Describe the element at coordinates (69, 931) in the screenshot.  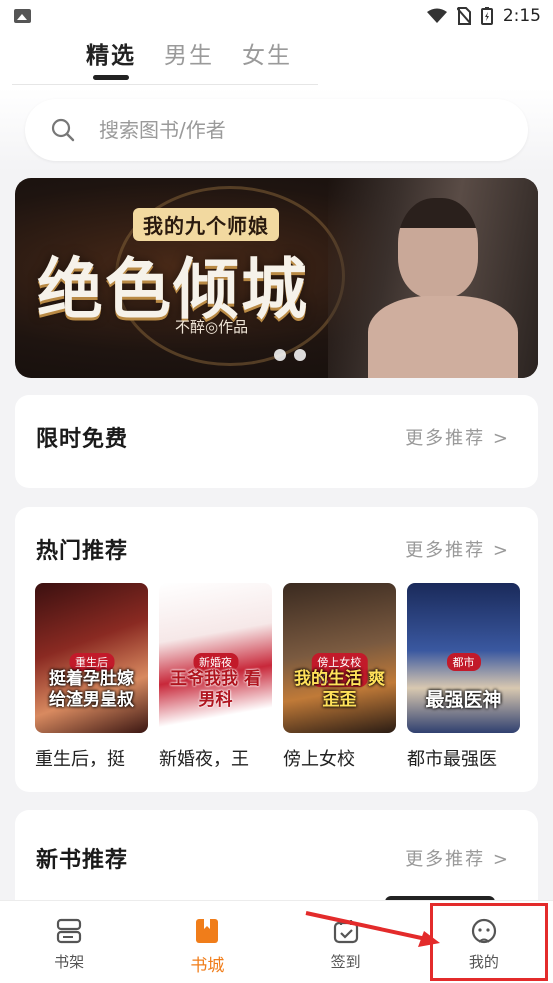
I see `bookshelf-icon` at that location.